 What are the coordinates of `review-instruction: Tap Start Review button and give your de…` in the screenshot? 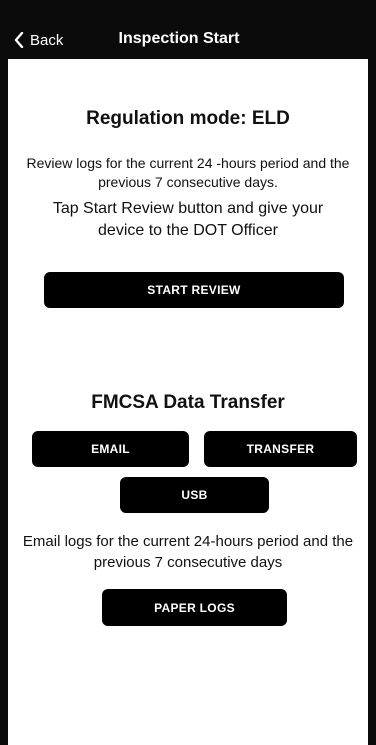 It's located at (188, 219).